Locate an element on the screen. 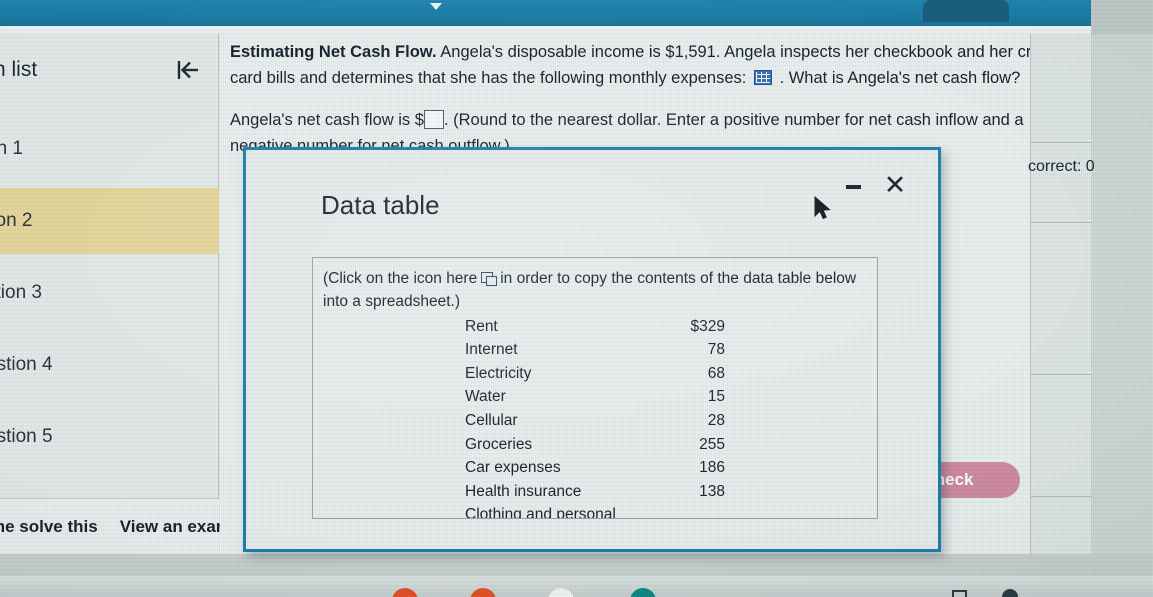 This screenshot has height=597, width=1153. expense-label: Clothing and personal items is located at coordinates (540, 512).